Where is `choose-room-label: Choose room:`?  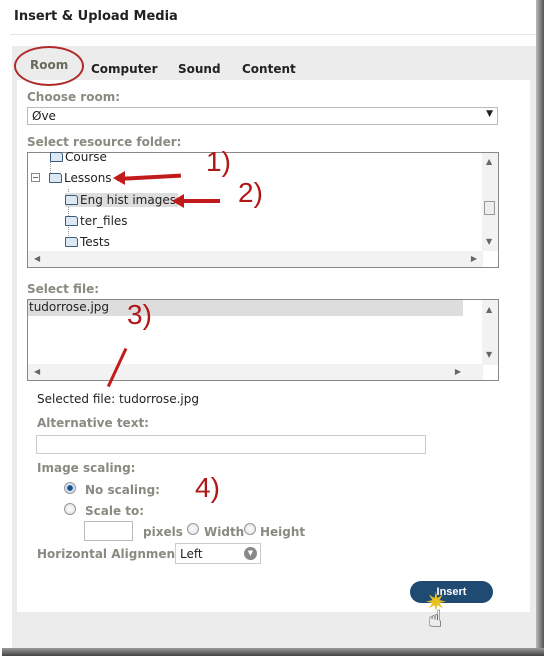 choose-room-label: Choose room: is located at coordinates (74, 97).